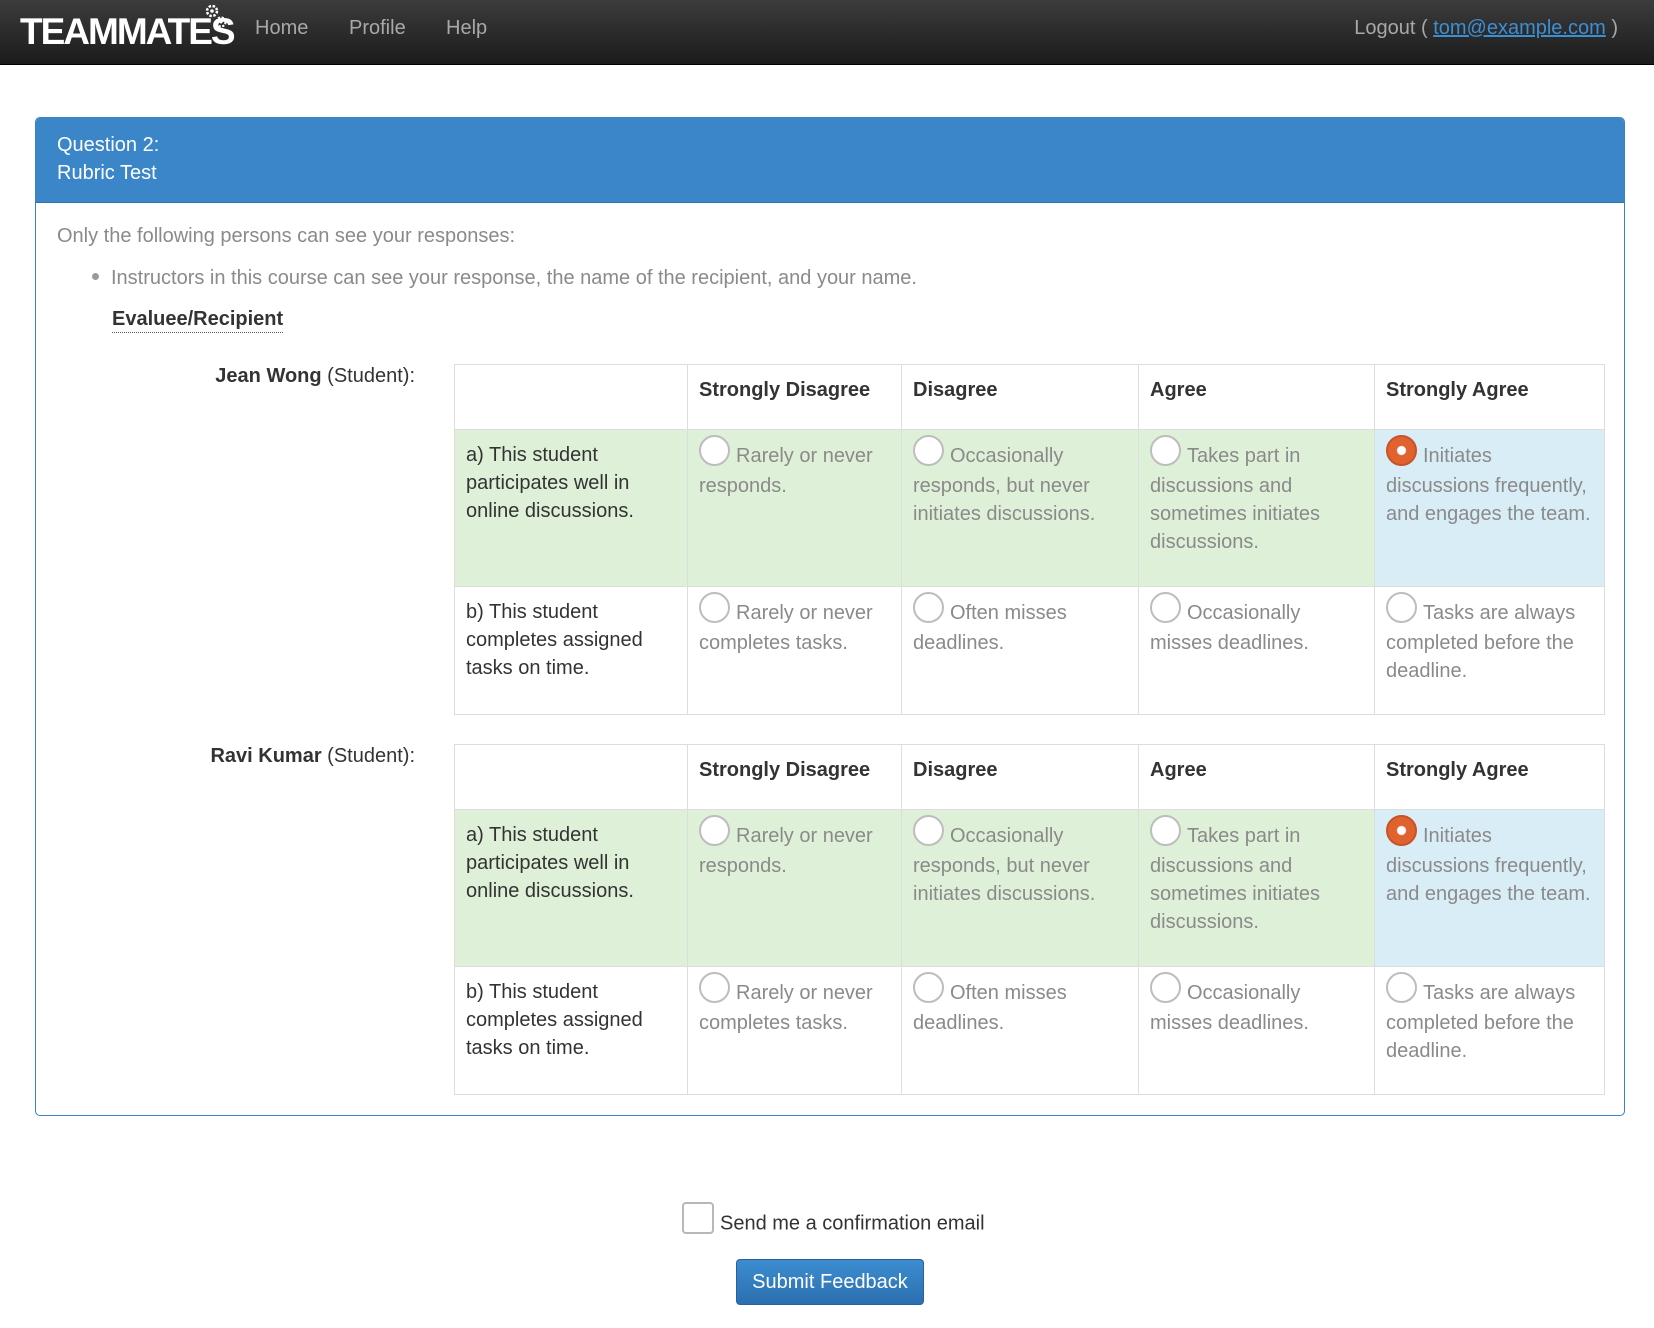 This screenshot has height=1328, width=1654. What do you see at coordinates (1614, 28) in the screenshot?
I see `logout-suffix: )` at bounding box center [1614, 28].